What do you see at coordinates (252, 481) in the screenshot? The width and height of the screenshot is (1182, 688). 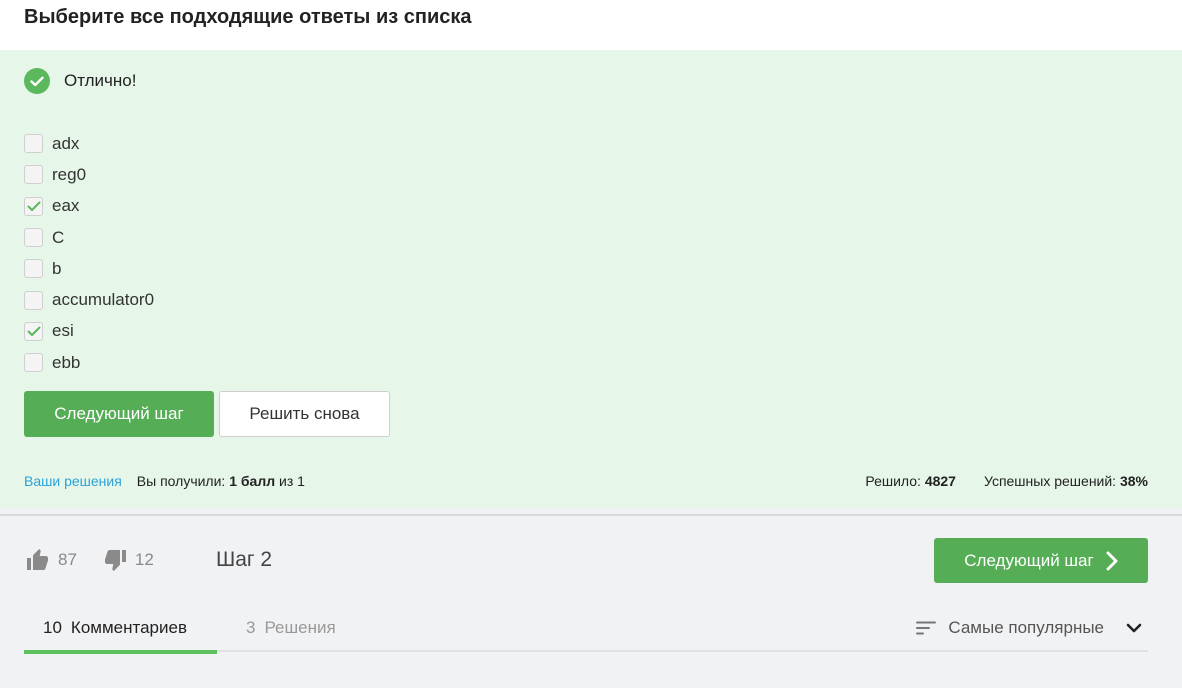 I see `score-value: 1 балл` at bounding box center [252, 481].